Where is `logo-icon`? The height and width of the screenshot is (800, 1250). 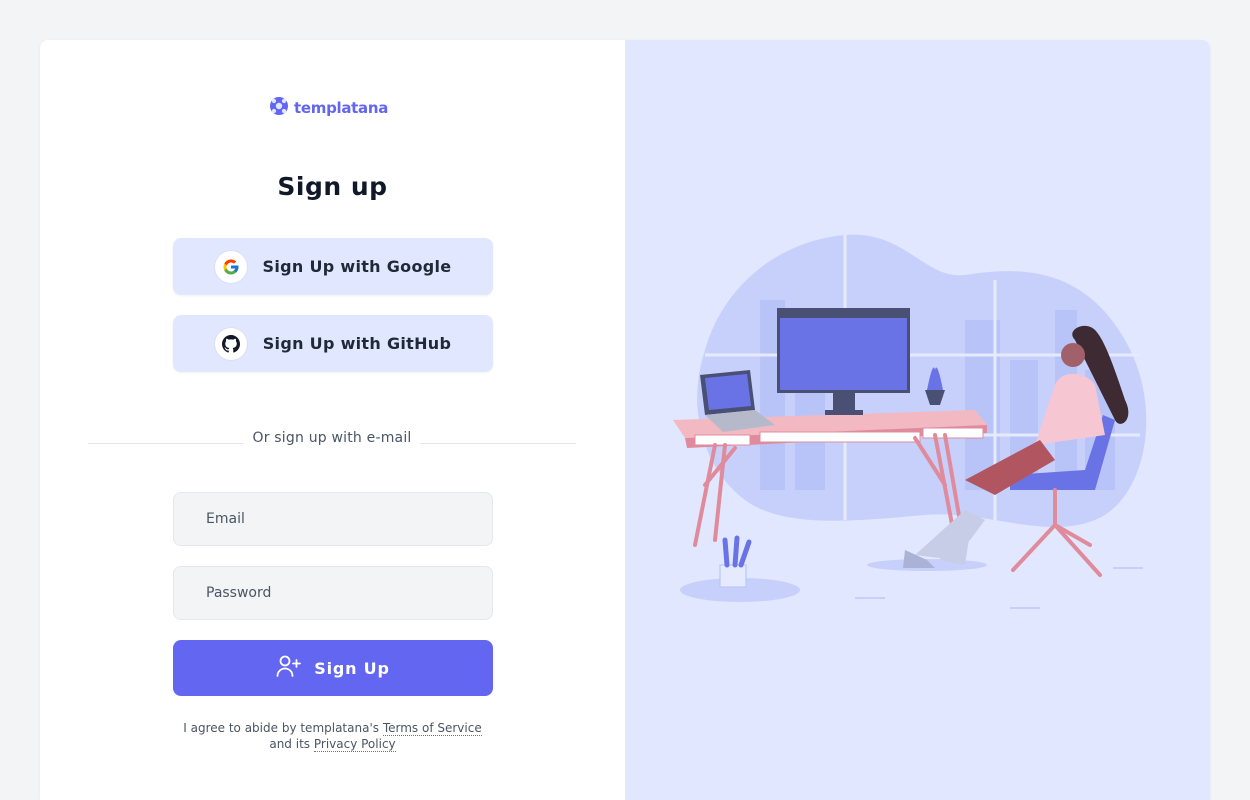 logo-icon is located at coordinates (279, 108).